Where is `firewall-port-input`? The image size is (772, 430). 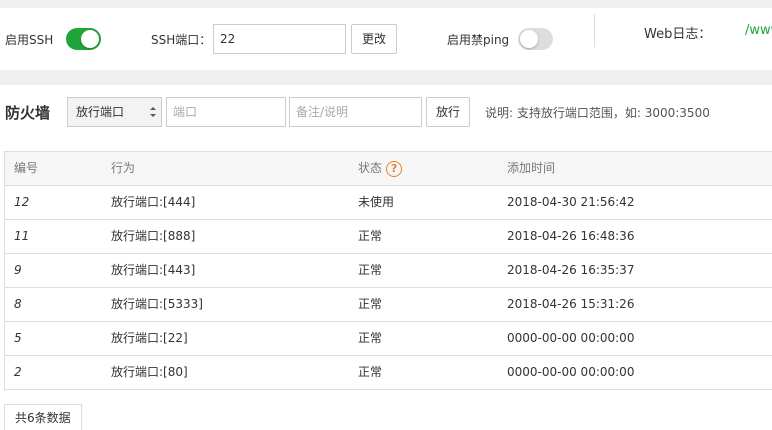
firewall-port-input is located at coordinates (226, 112).